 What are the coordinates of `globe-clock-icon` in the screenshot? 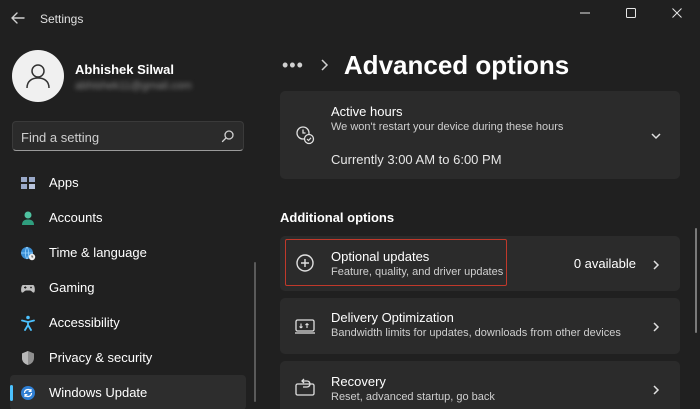 It's located at (28, 253).